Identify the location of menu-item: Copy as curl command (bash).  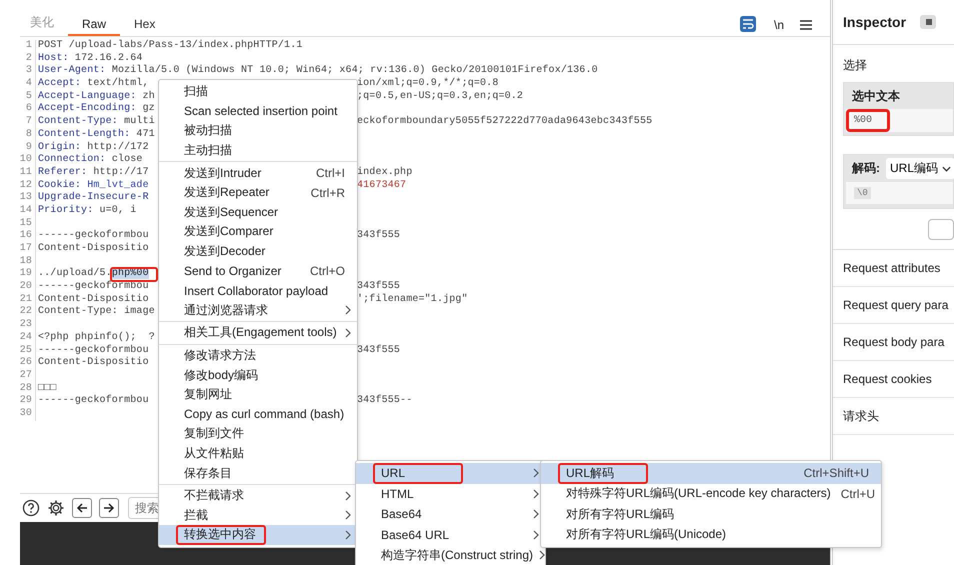
(258, 414).